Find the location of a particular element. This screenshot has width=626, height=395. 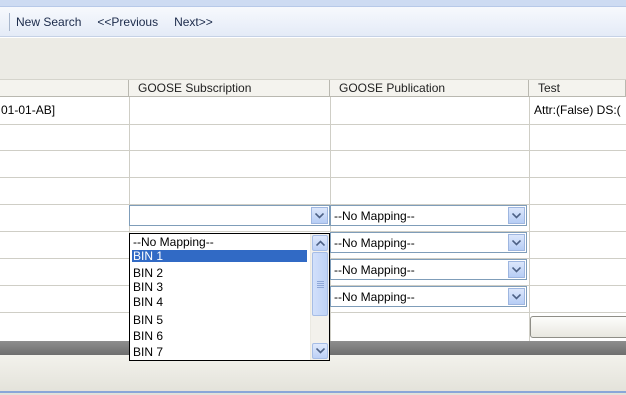

scrollbar-thumb is located at coordinates (320, 284).